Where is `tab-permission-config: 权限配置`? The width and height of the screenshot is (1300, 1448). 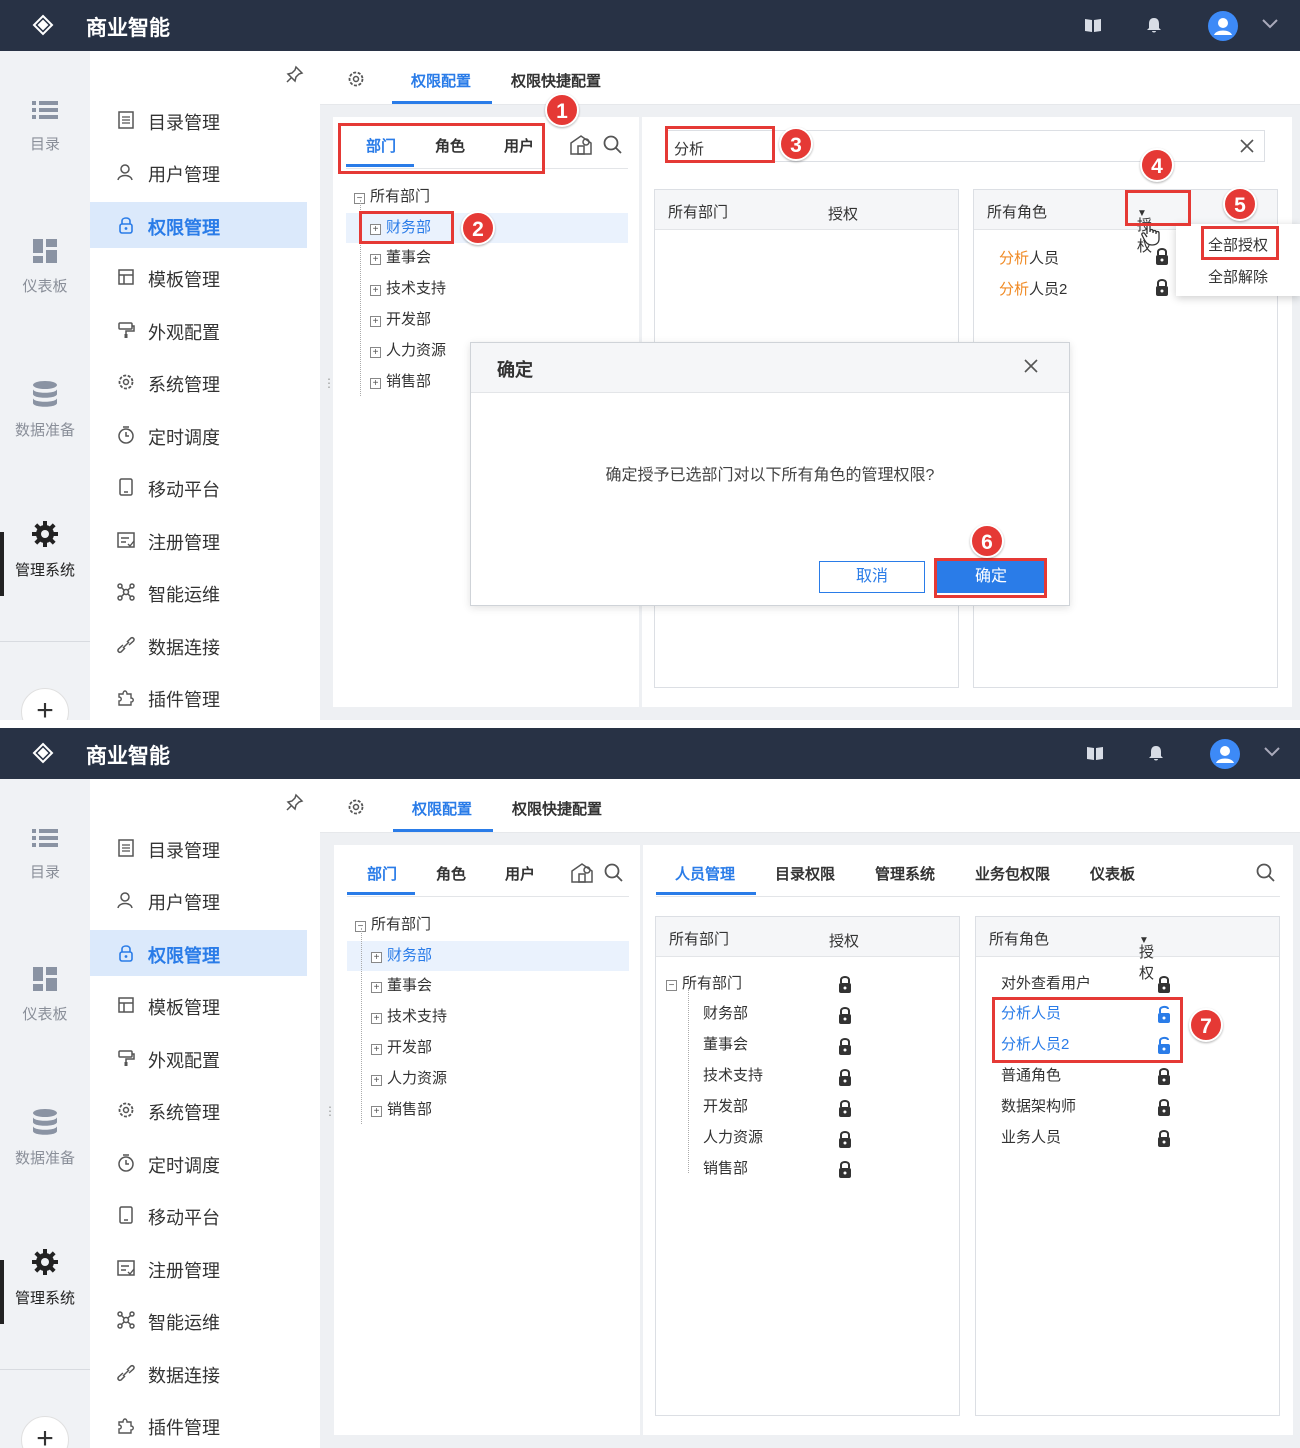
tab-permission-config: 权限配置 is located at coordinates (442, 808).